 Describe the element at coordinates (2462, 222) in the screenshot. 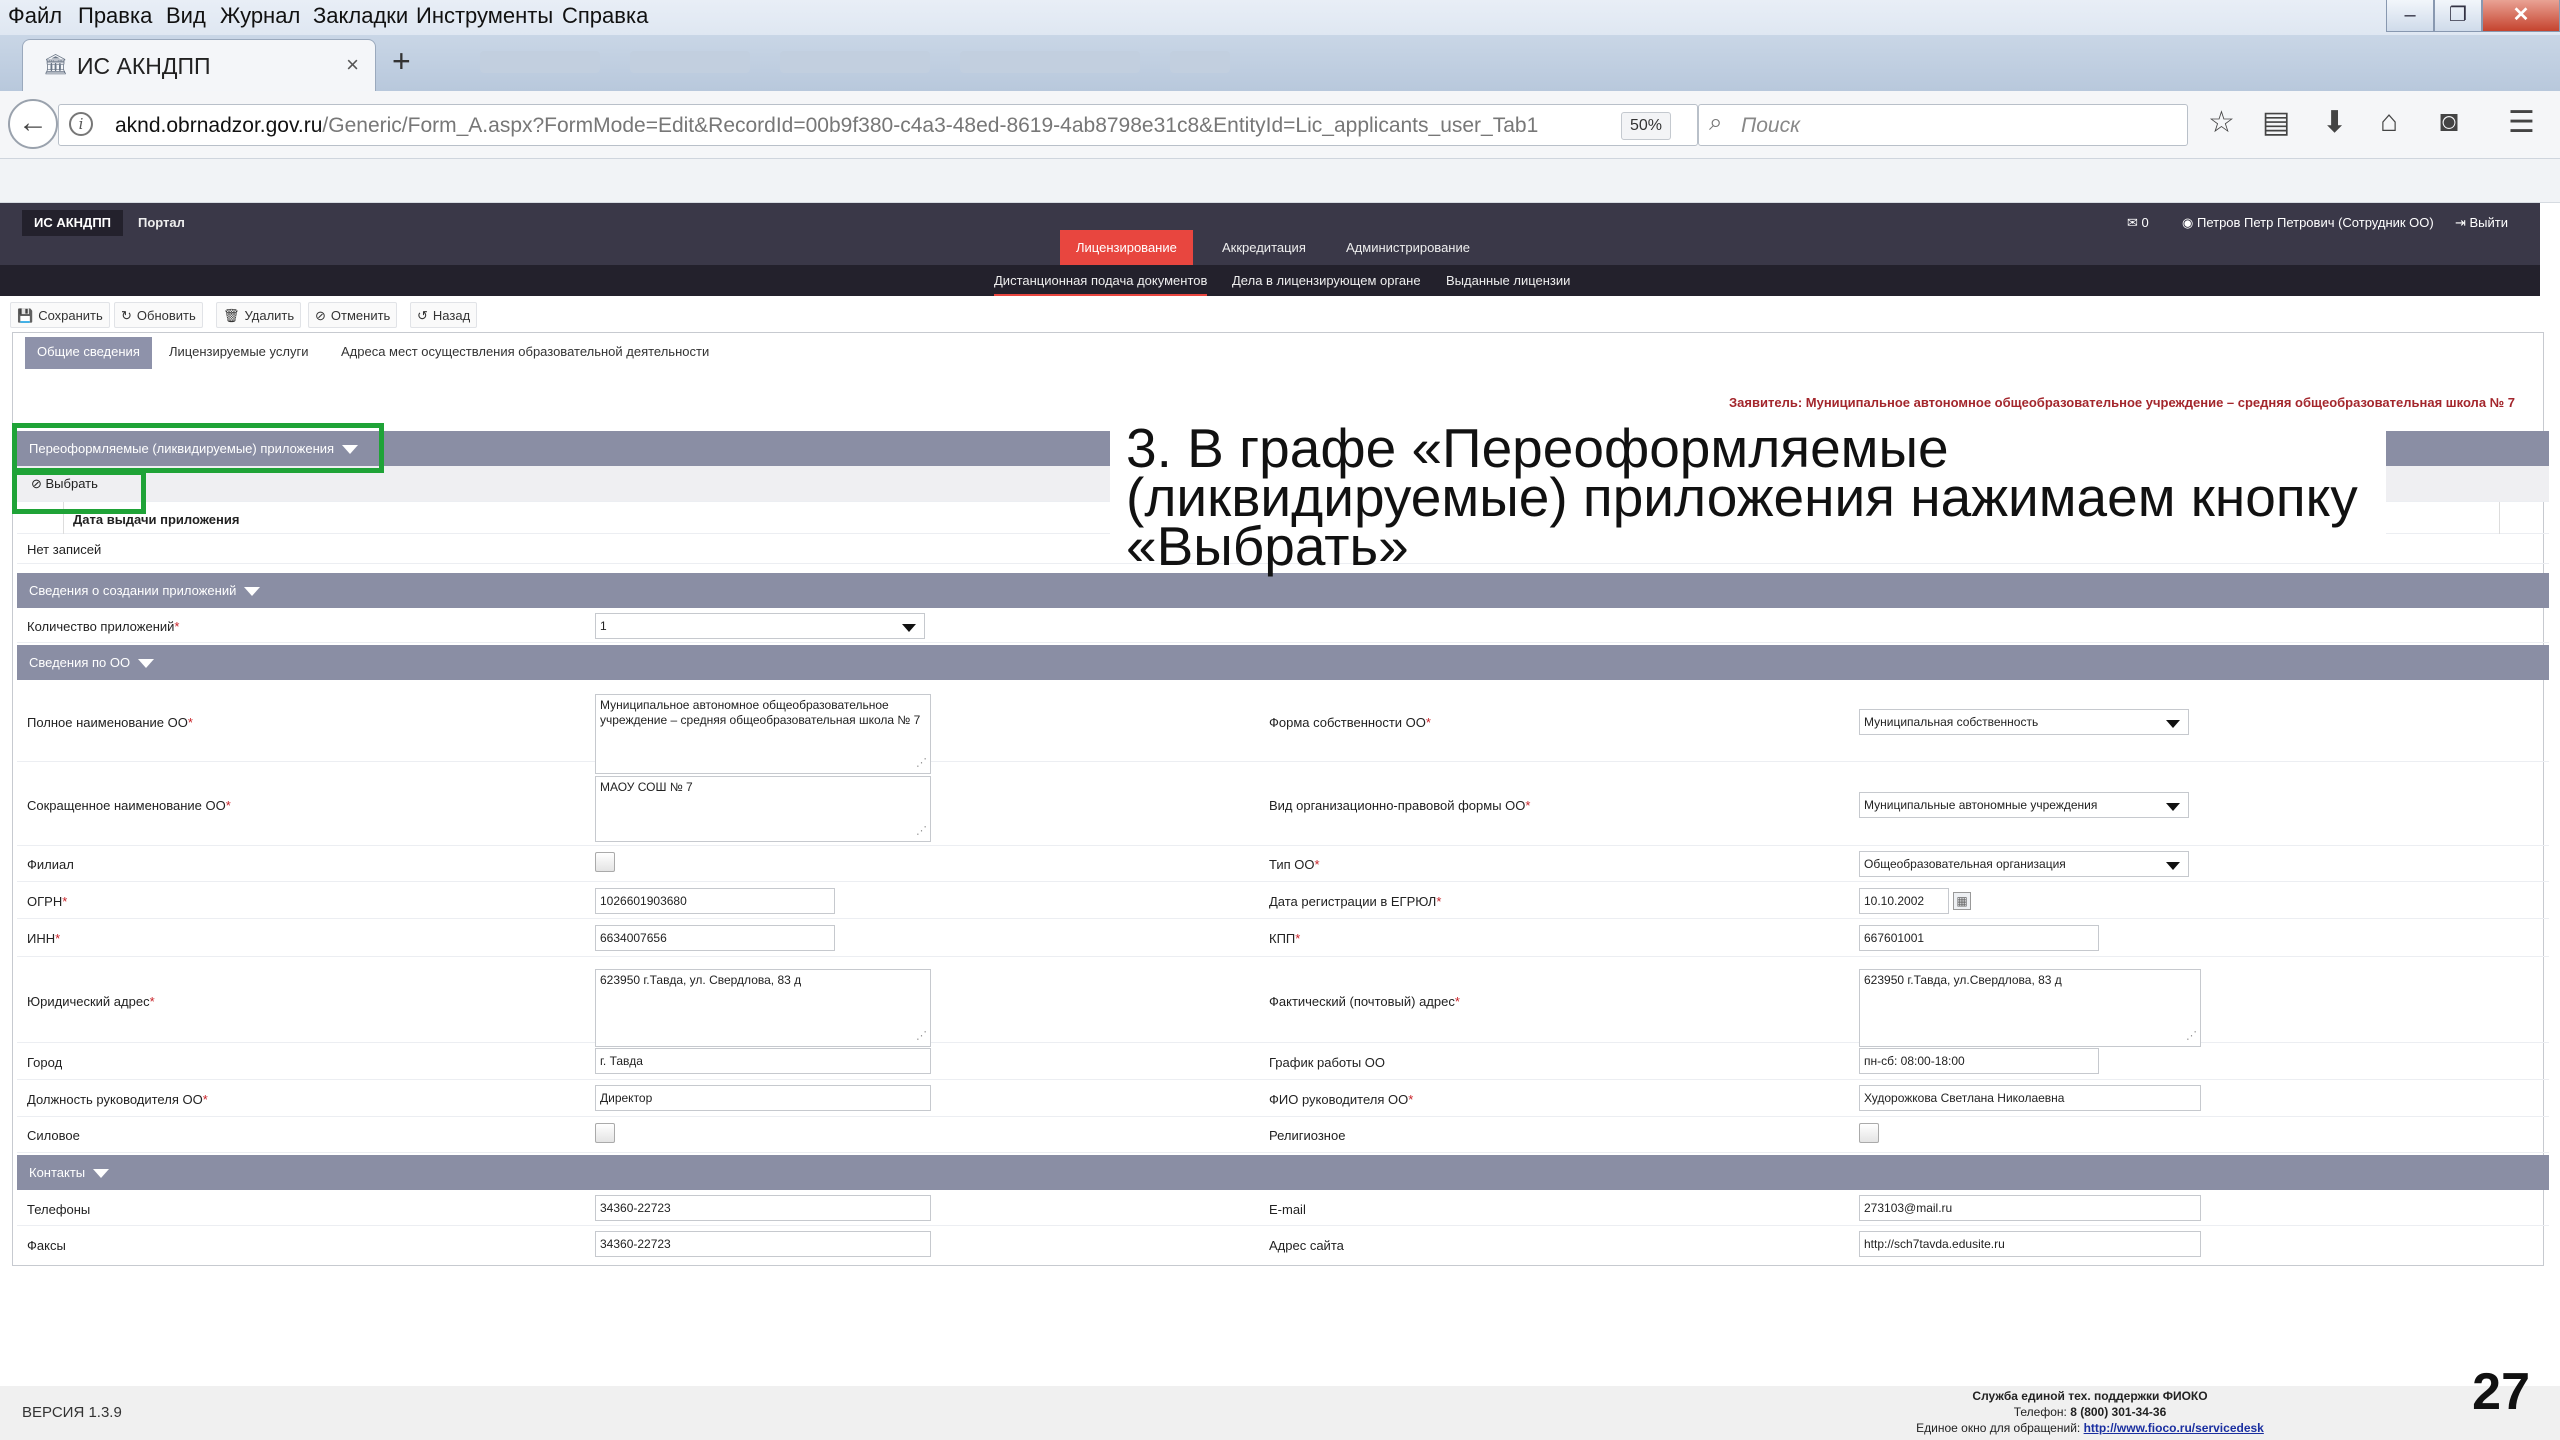

I see `logout-icon: ⇥` at that location.